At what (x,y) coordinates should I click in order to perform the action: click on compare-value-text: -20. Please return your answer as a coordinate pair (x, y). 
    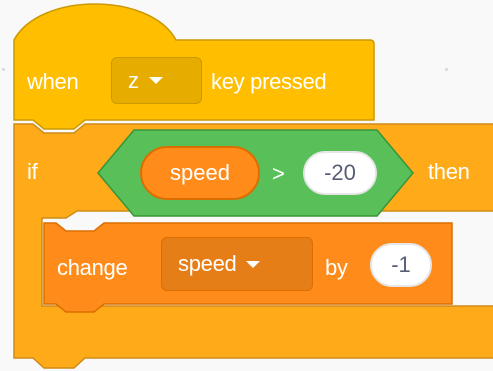
    Looking at the image, I should click on (340, 172).